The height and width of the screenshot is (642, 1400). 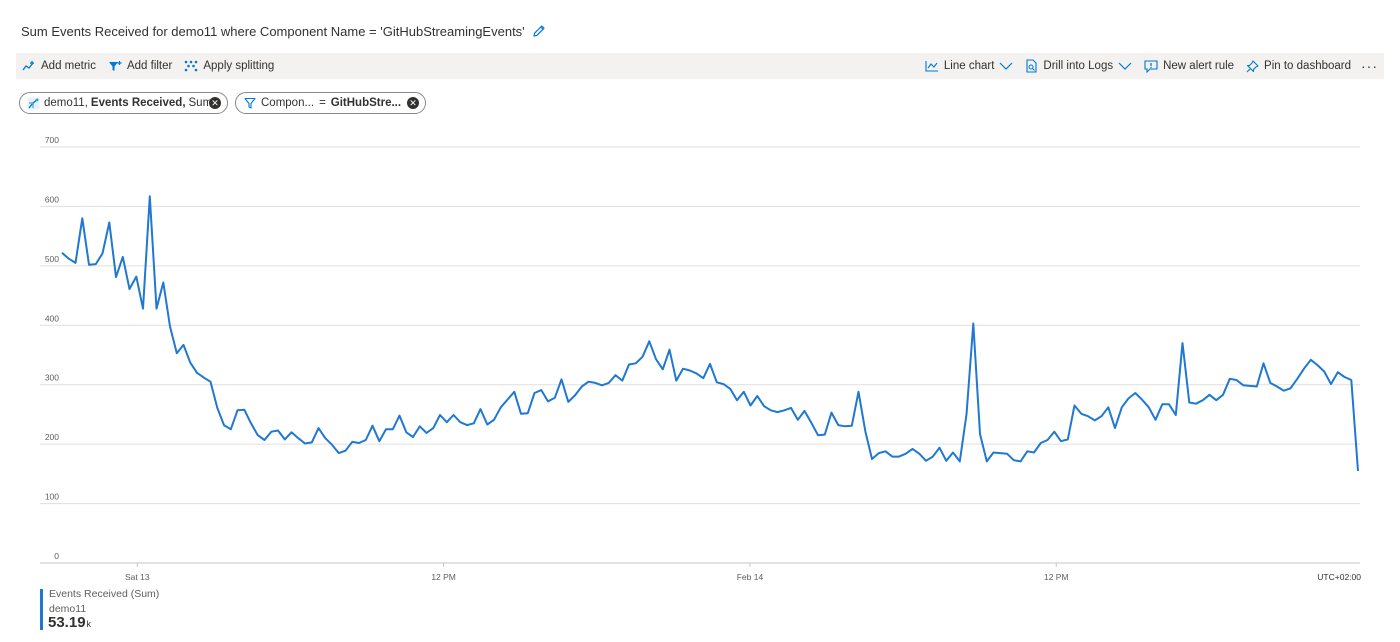 I want to click on metric-name: Events Received,, so click(x=138, y=103).